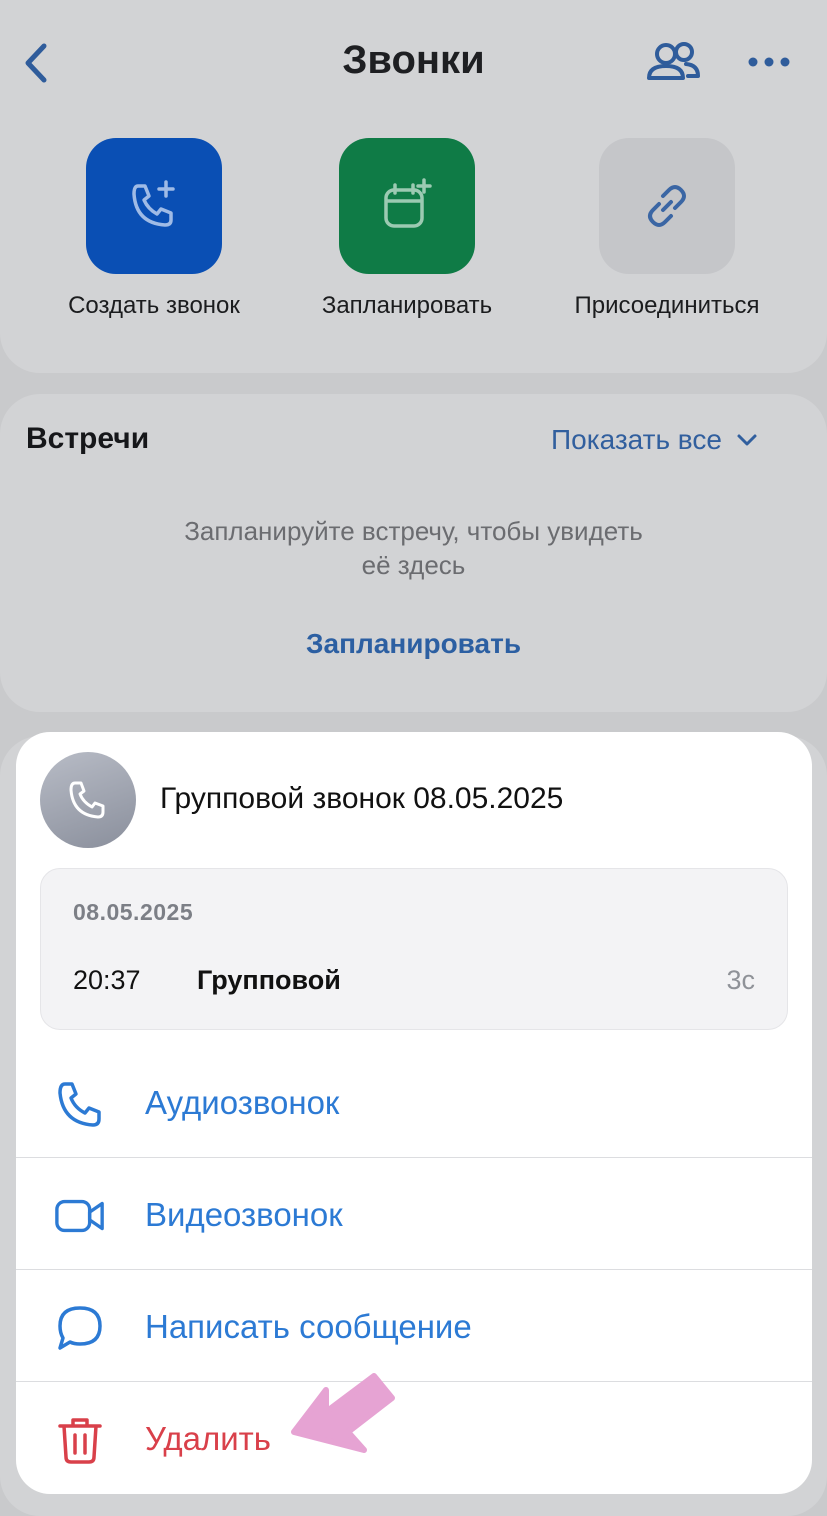  I want to click on more-dots-icon, so click(769, 62).